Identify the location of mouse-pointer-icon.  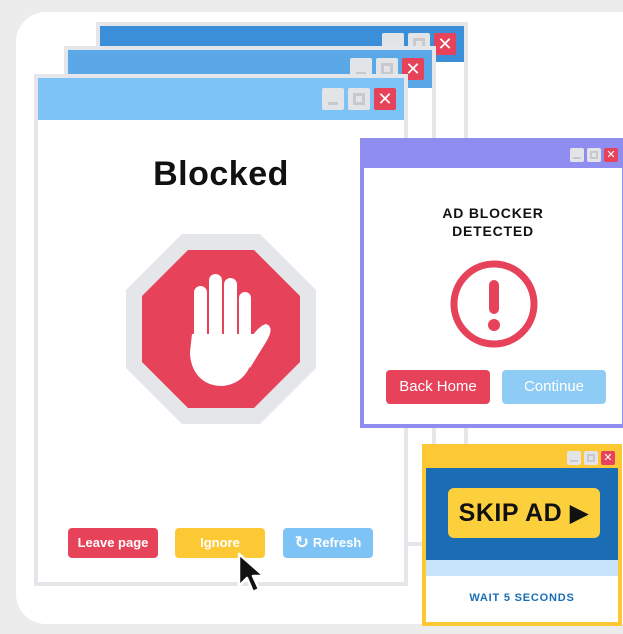
(251, 573).